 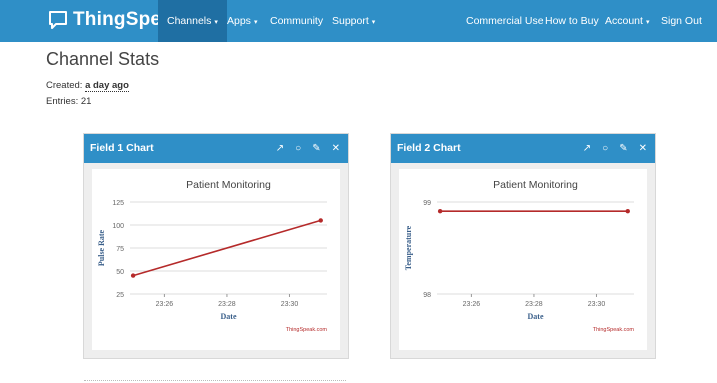 What do you see at coordinates (118, 226) in the screenshot?
I see `y-tick-label: 100` at bounding box center [118, 226].